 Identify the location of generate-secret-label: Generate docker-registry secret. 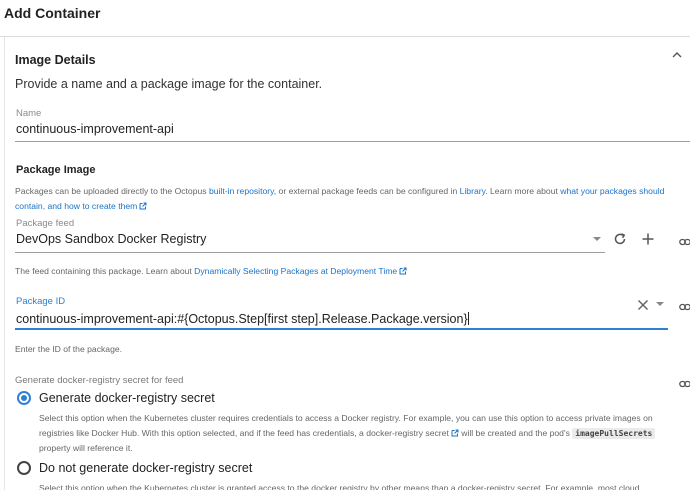
(127, 398).